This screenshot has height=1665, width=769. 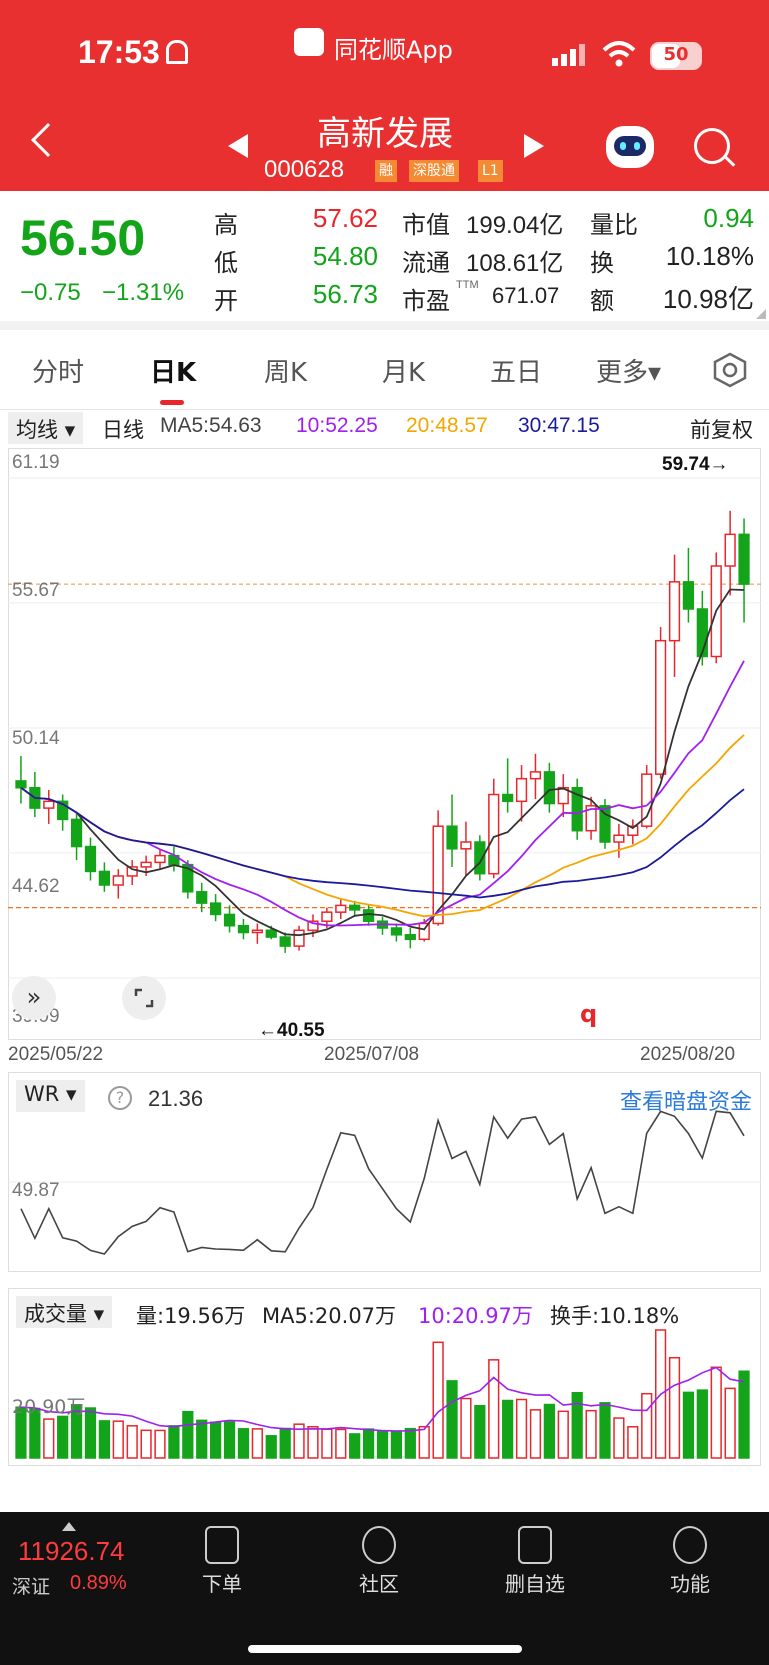 What do you see at coordinates (690, 1545) in the screenshot?
I see `functions-icon` at bounding box center [690, 1545].